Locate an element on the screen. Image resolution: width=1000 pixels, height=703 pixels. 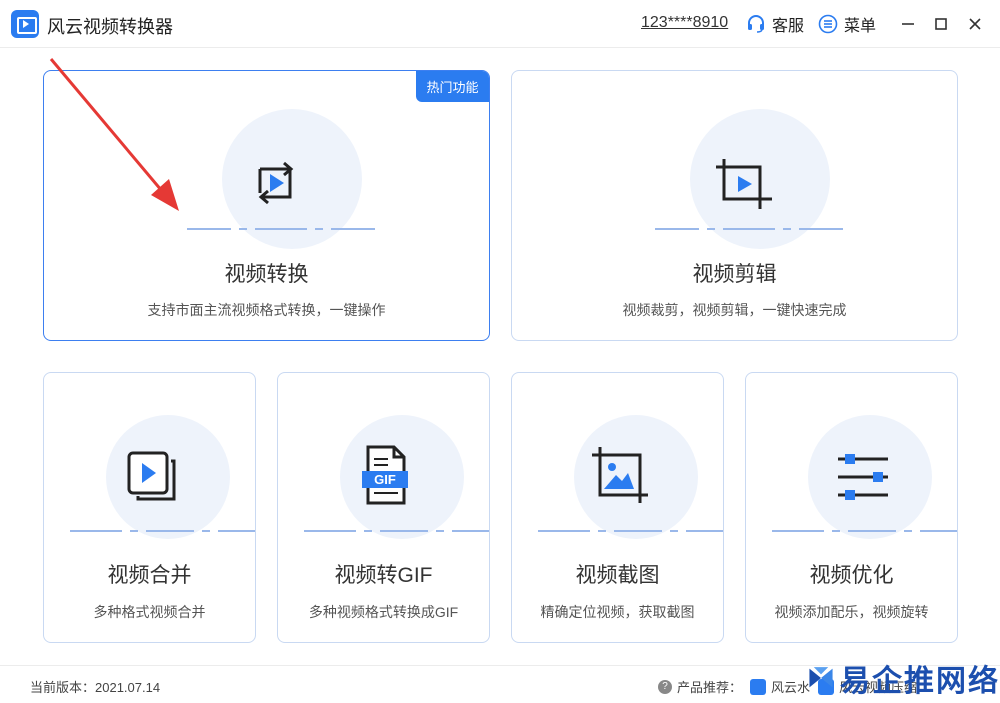
headset-icon is located at coordinates (756, 24).